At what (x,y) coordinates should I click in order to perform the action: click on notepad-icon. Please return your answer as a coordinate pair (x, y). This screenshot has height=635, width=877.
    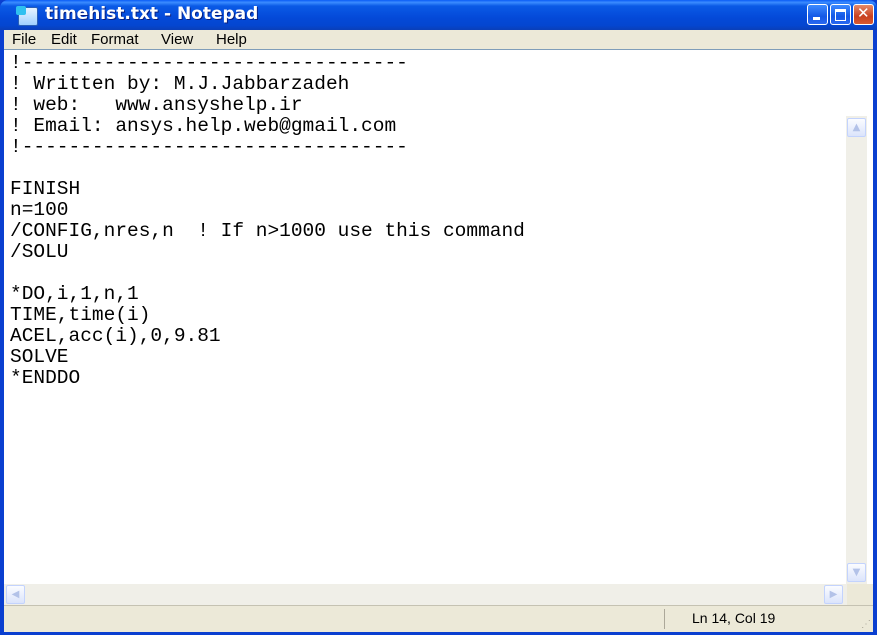
    Looking at the image, I should click on (27, 16).